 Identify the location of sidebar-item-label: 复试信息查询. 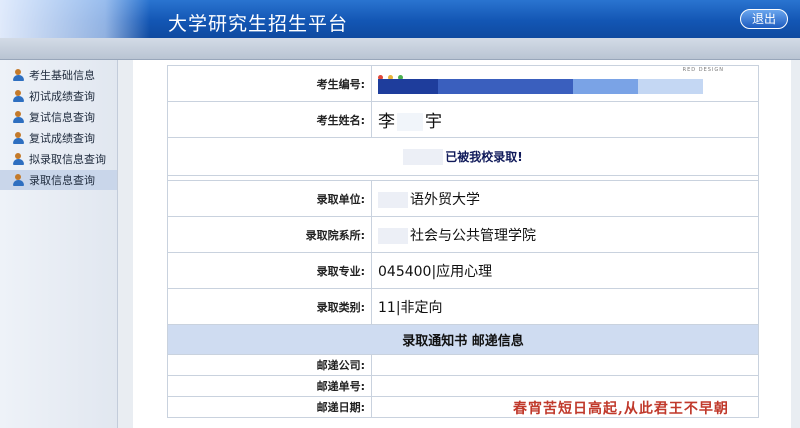
(62, 117).